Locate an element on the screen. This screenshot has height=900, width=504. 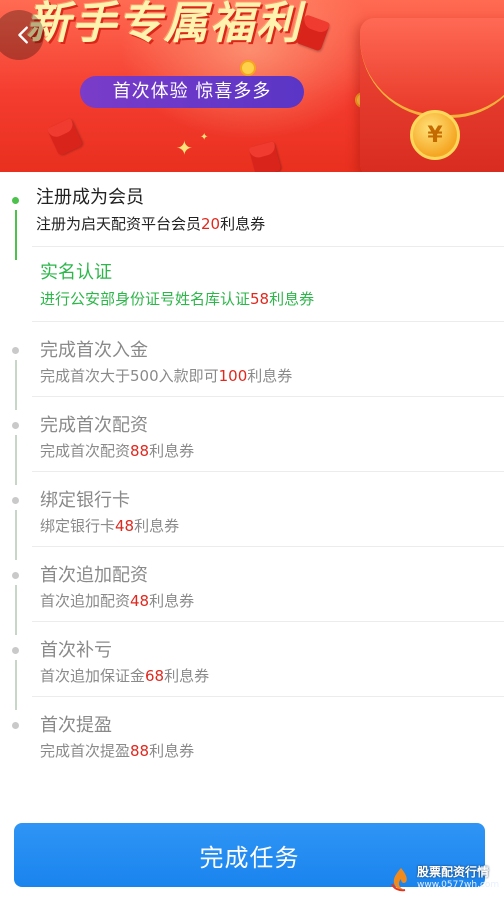
watermark-name: 股票配资行情 is located at coordinates (453, 872).